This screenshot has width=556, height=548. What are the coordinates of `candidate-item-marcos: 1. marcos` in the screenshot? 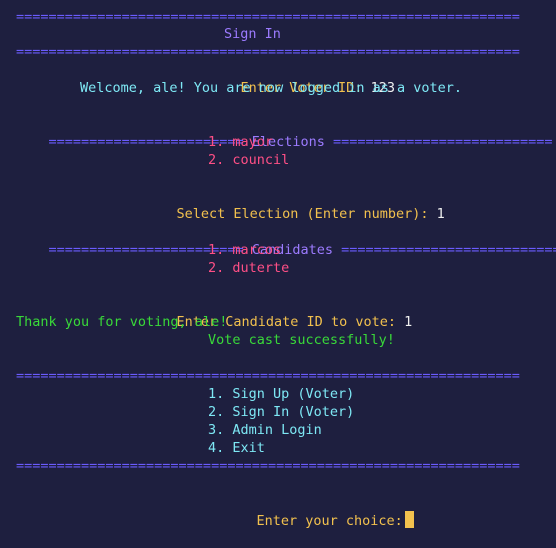 It's located at (245, 250).